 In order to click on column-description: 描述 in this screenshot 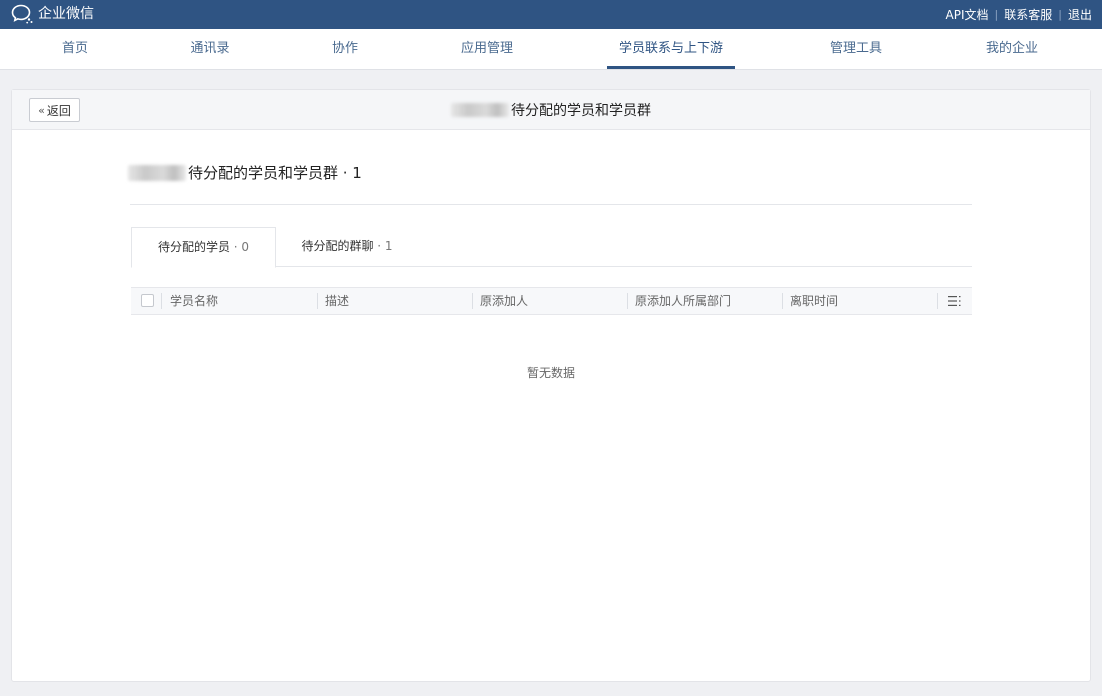, I will do `click(337, 301)`.